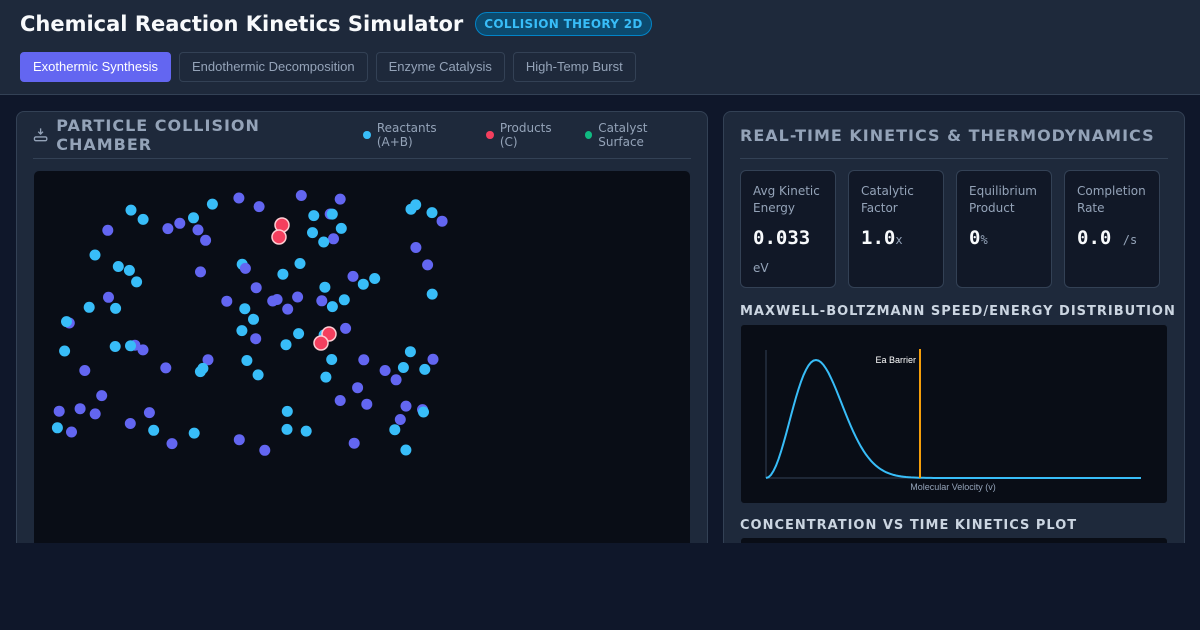 The height and width of the screenshot is (630, 1200). Describe the element at coordinates (761, 268) in the screenshot. I see `stat-unit: eV` at that location.